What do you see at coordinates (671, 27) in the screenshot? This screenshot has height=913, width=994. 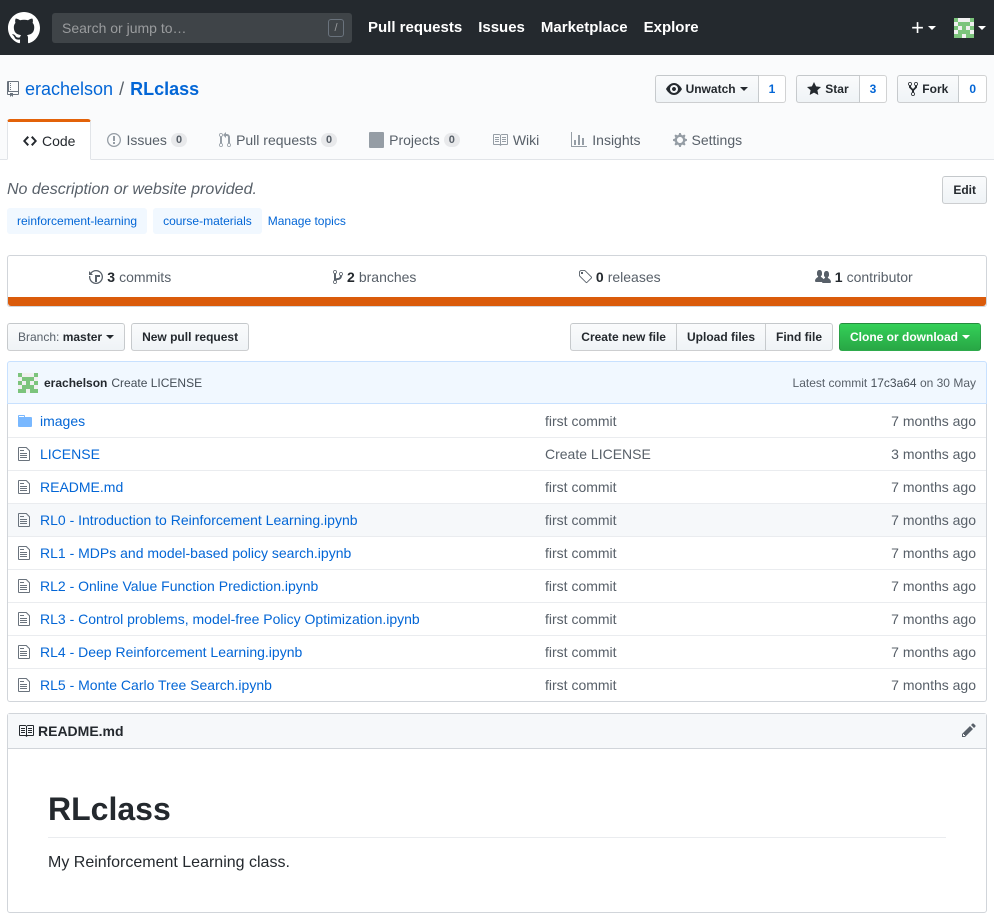 I see `nav-explore: Explore` at bounding box center [671, 27].